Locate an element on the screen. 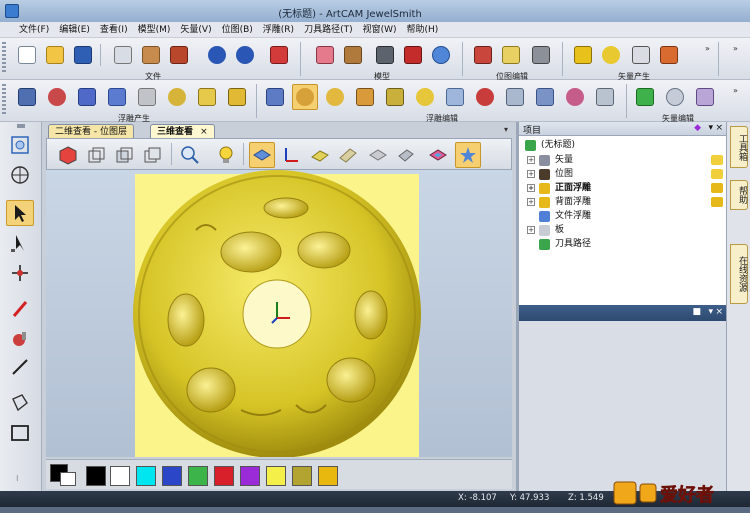 The image size is (750, 513). menu-vector: 矢量(V) is located at coordinates (195, 30).